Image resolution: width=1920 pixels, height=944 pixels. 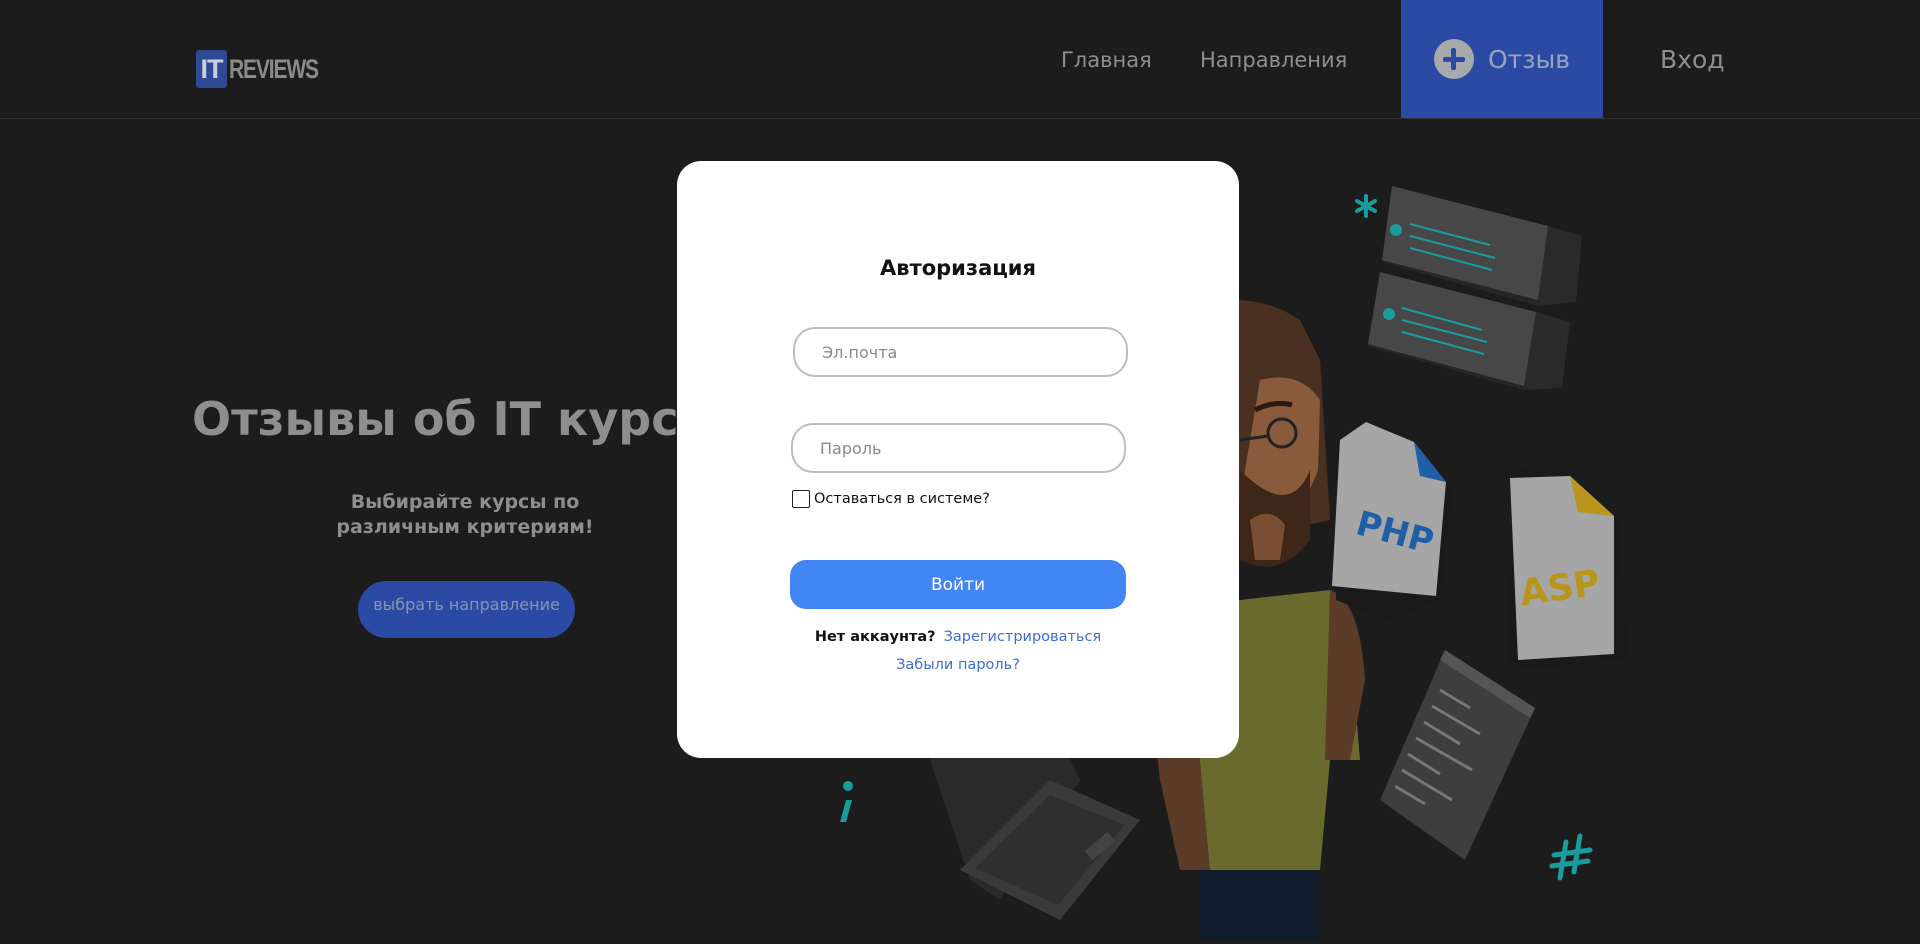 What do you see at coordinates (958, 584) in the screenshot?
I see `login-submit-button: Войти` at bounding box center [958, 584].